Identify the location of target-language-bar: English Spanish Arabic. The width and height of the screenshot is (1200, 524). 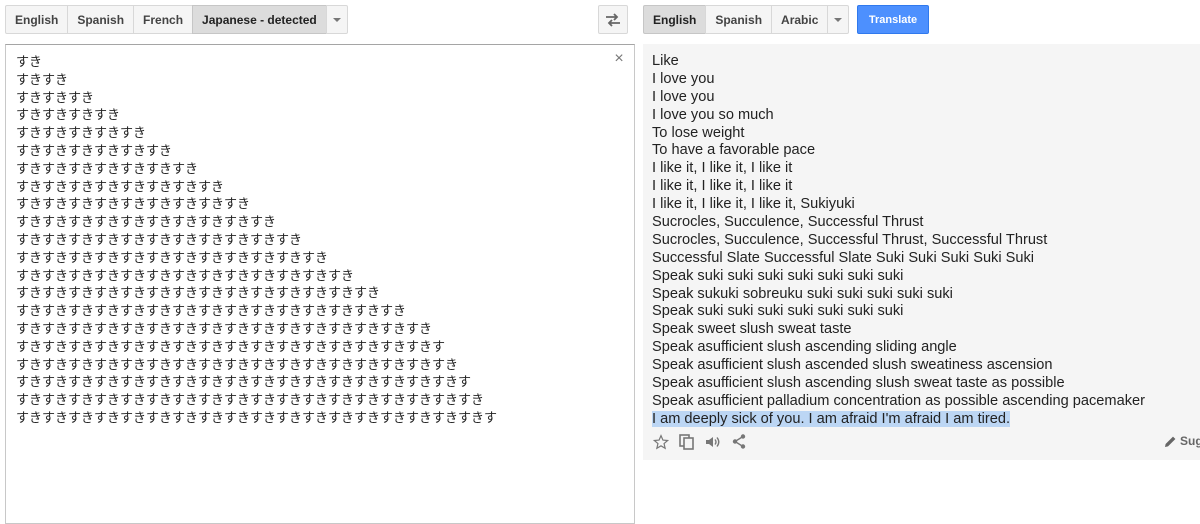
(746, 19).